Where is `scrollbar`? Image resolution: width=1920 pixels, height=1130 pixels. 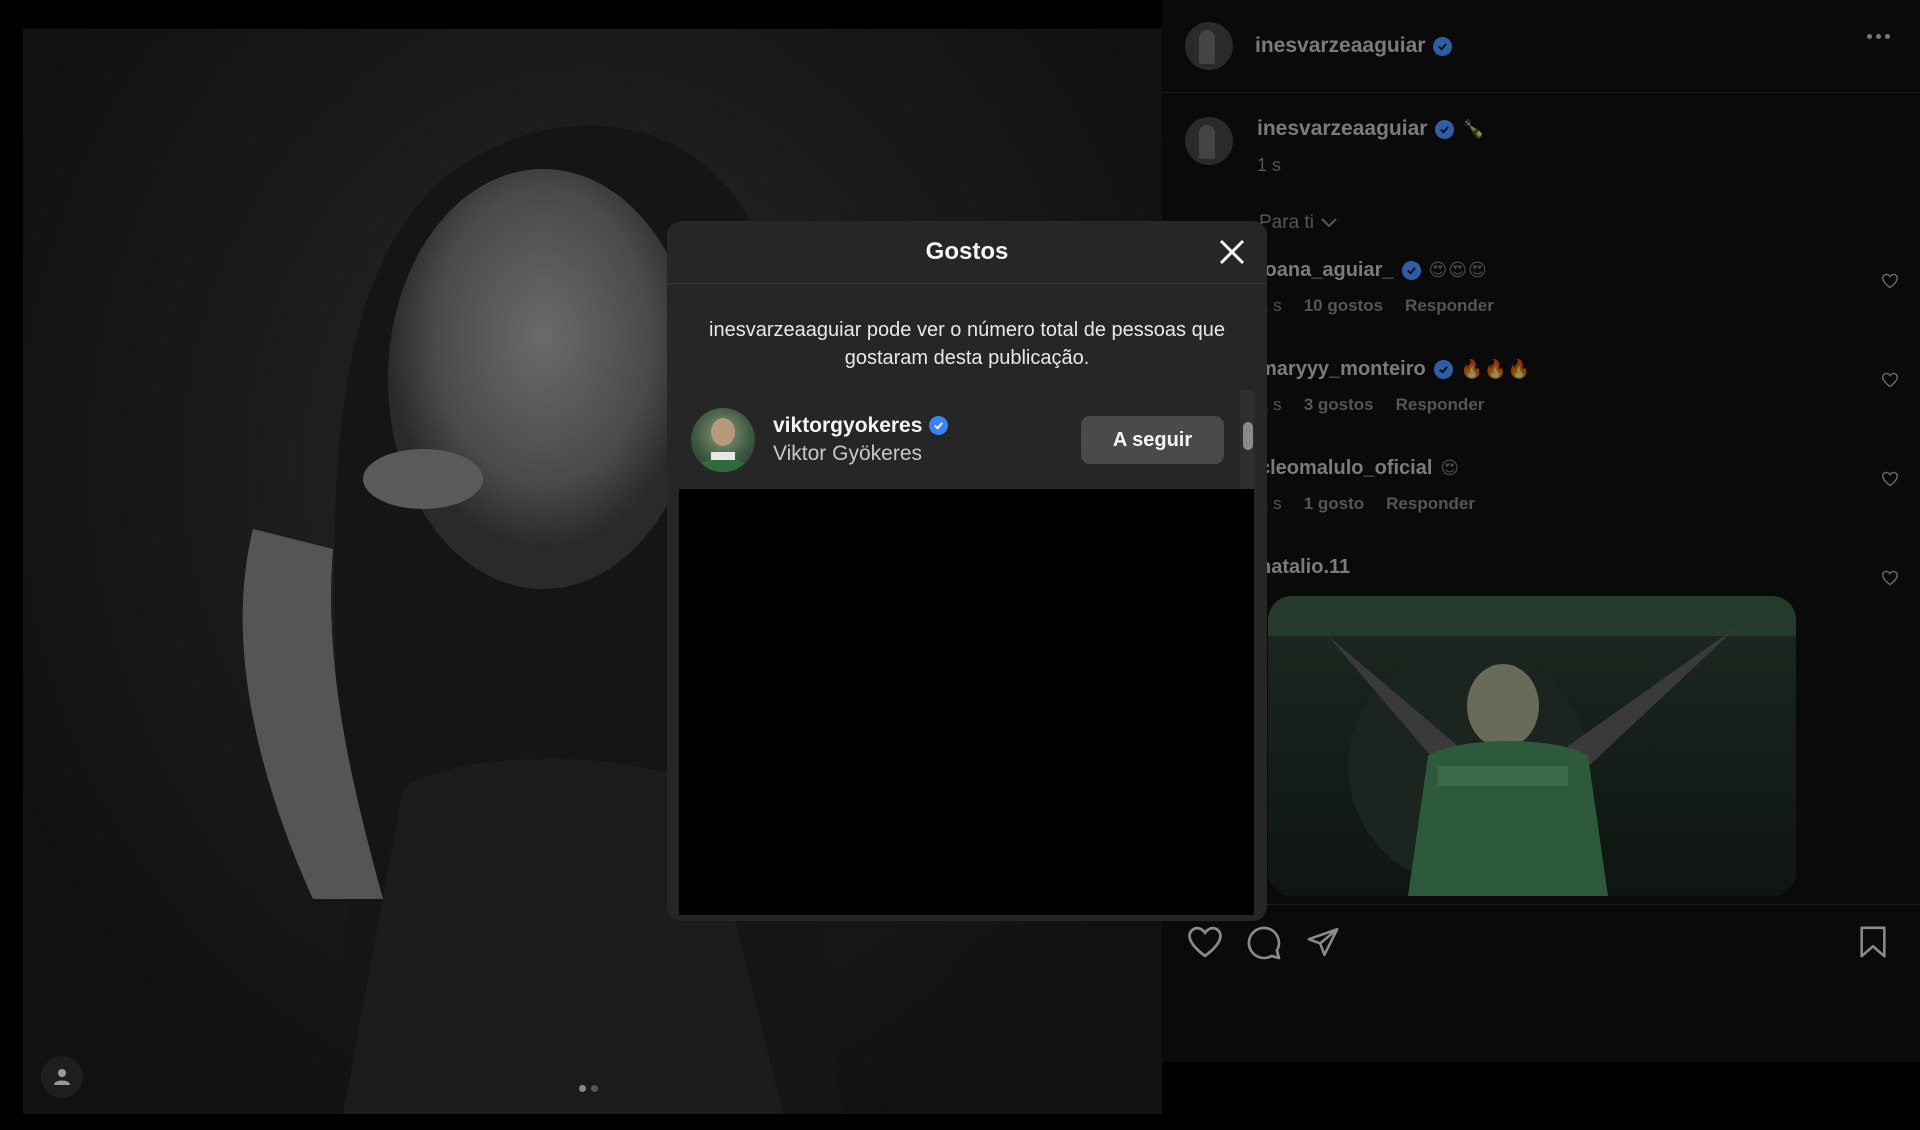 scrollbar is located at coordinates (1247, 439).